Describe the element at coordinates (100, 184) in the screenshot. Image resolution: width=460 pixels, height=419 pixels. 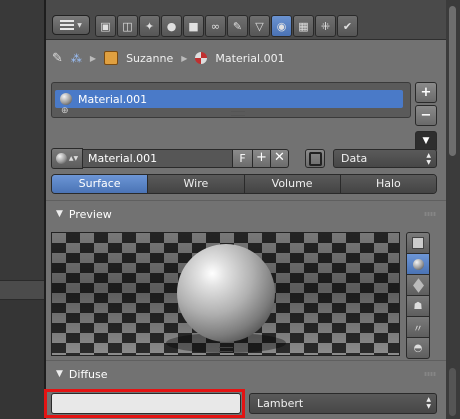
I see `tab-surface: Surface` at that location.